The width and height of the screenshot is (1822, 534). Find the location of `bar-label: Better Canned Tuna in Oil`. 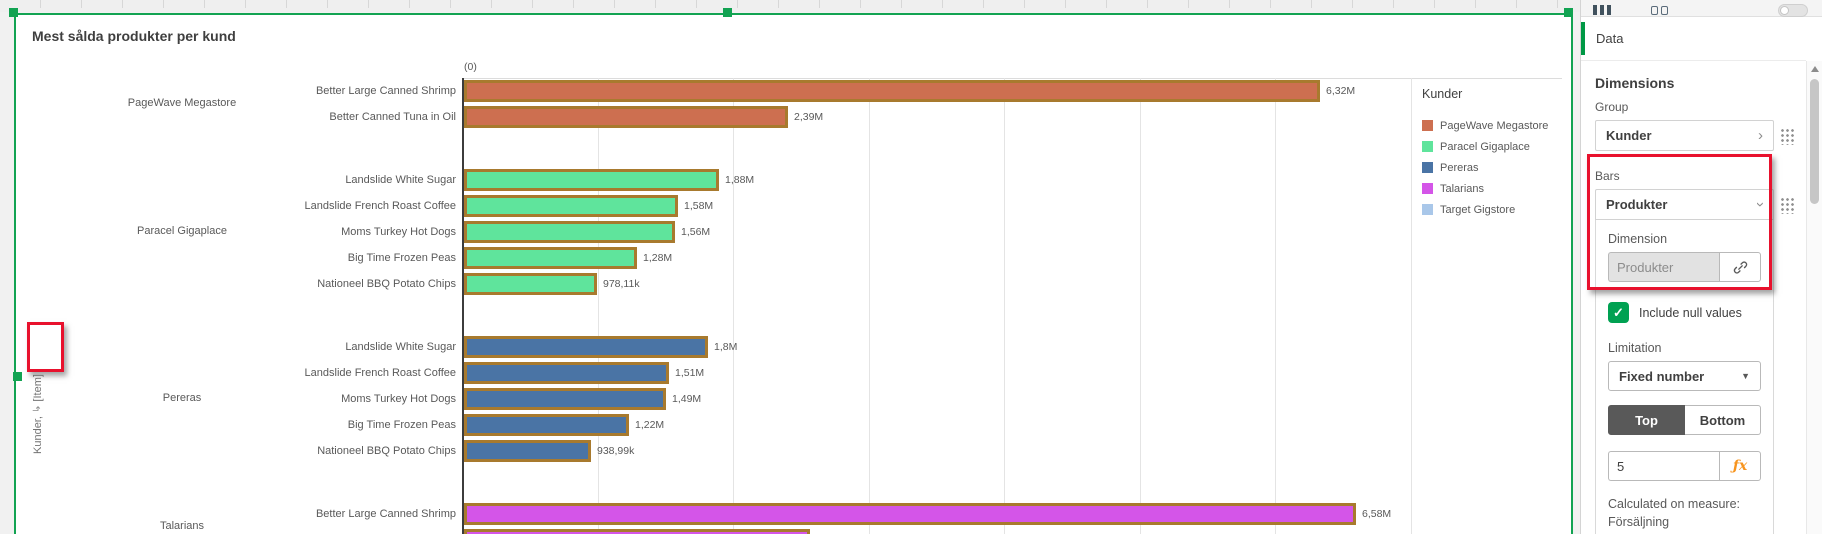

bar-label: Better Canned Tuna in Oil is located at coordinates (392, 117).